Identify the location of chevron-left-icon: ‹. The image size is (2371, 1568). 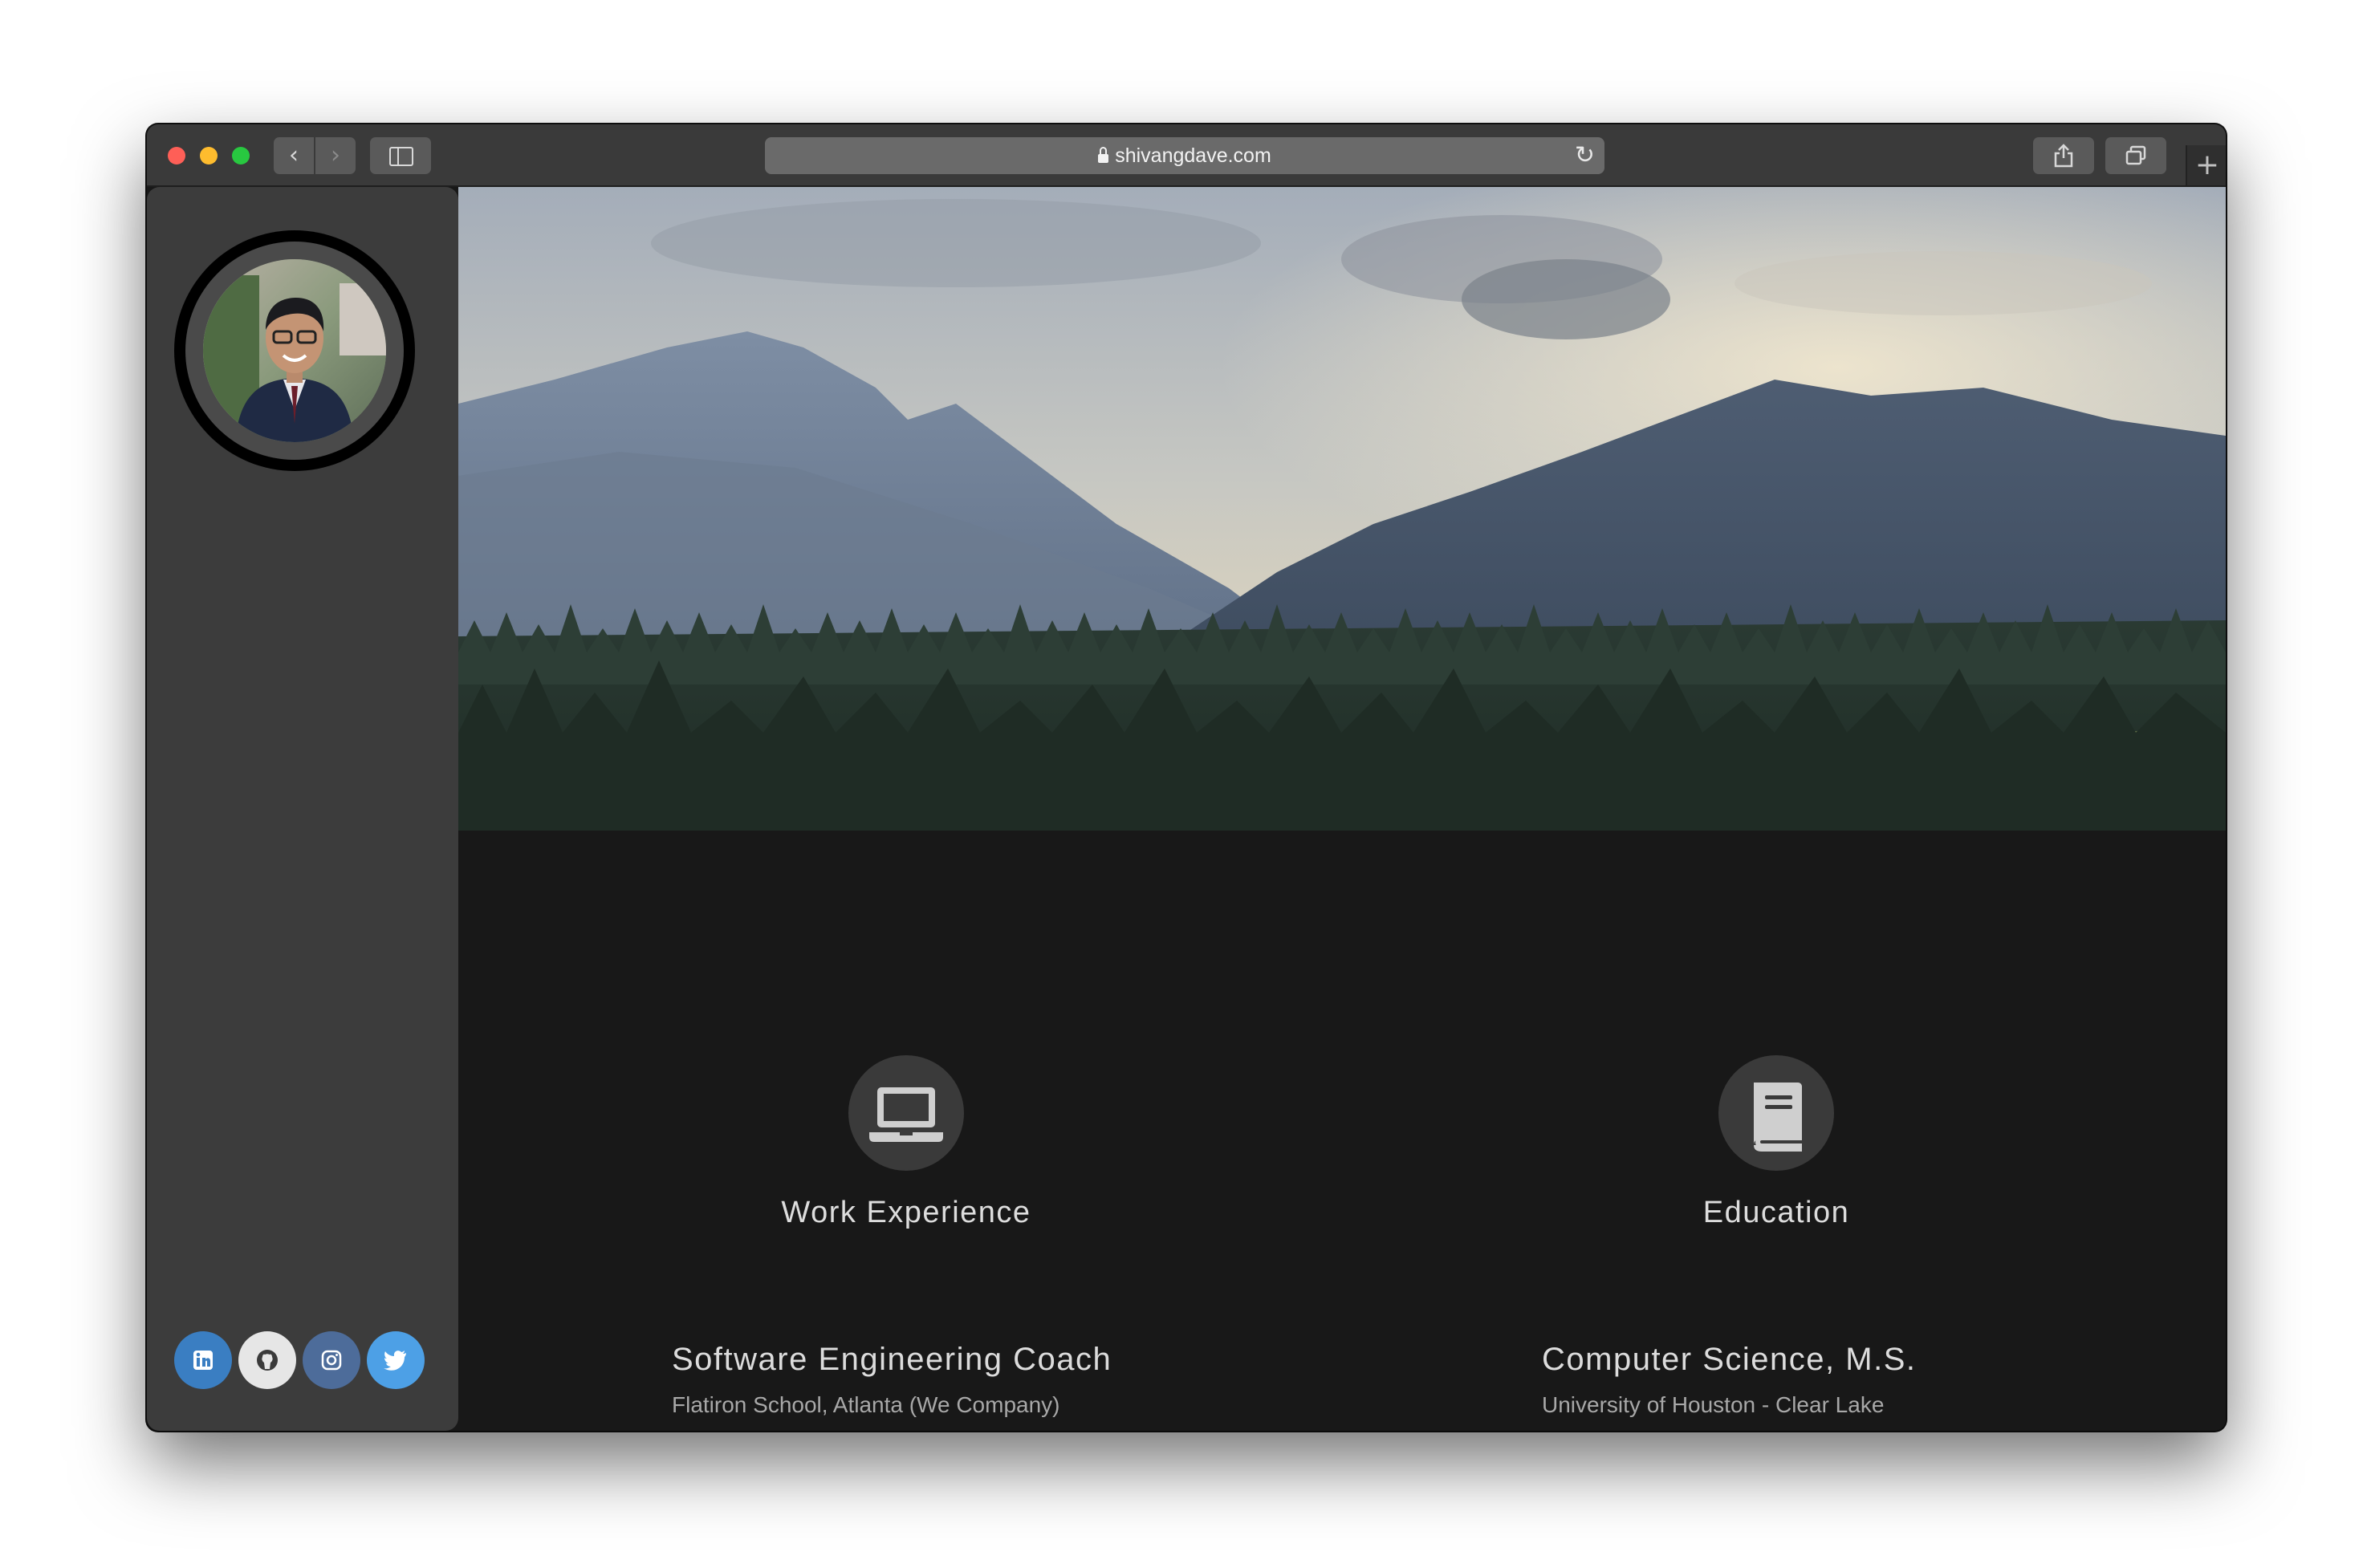
(294, 155).